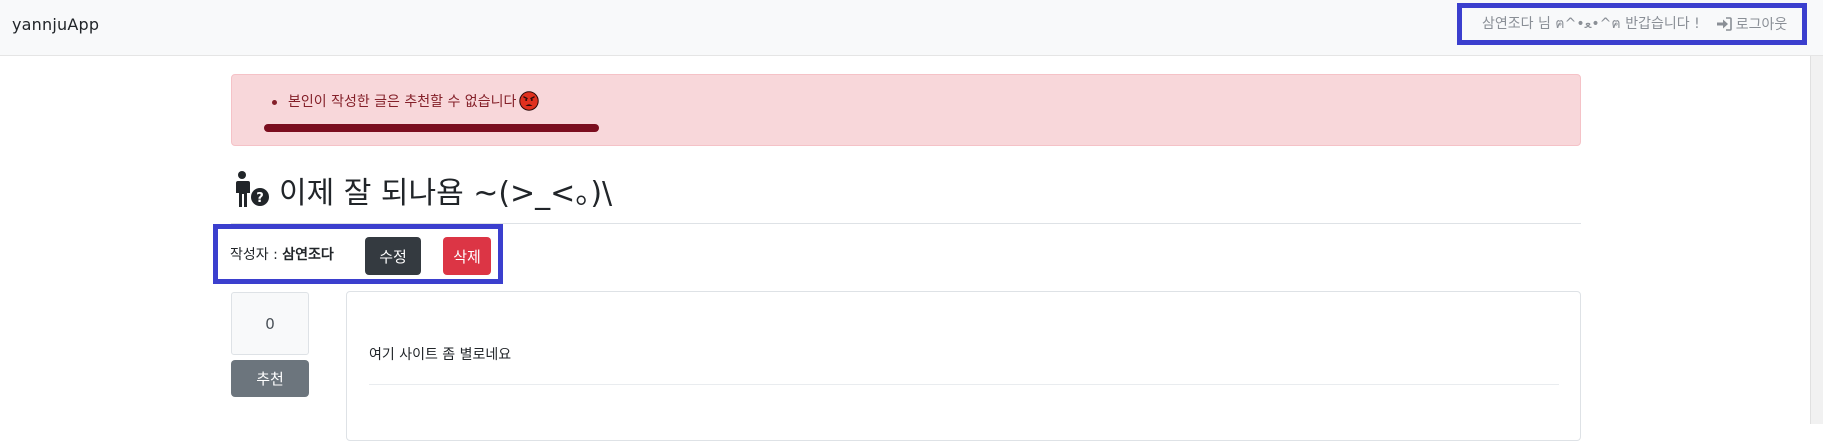 Image resolution: width=1823 pixels, height=441 pixels. Describe the element at coordinates (55, 24) in the screenshot. I see `brand-logo: yannjuApp` at that location.